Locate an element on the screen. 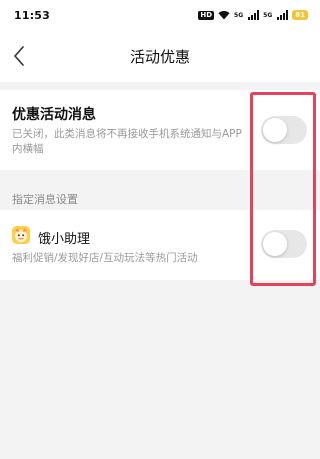 Image resolution: width=320 pixels, height=459 pixels. page-title: 活动优惠 is located at coordinates (159, 56).